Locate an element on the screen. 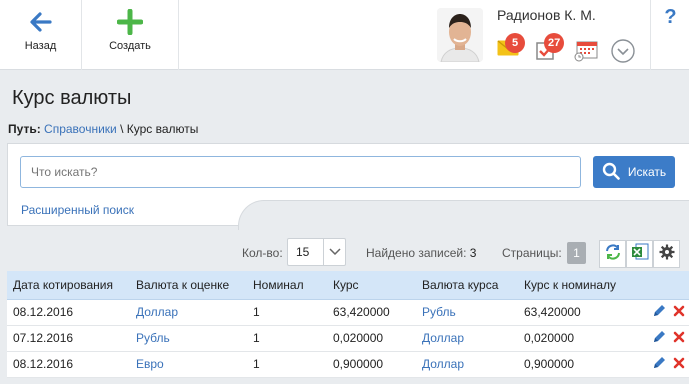 Image resolution: width=689 pixels, height=384 pixels. column-header-currency-to-evaluate: Валюта к оценке is located at coordinates (188, 285).